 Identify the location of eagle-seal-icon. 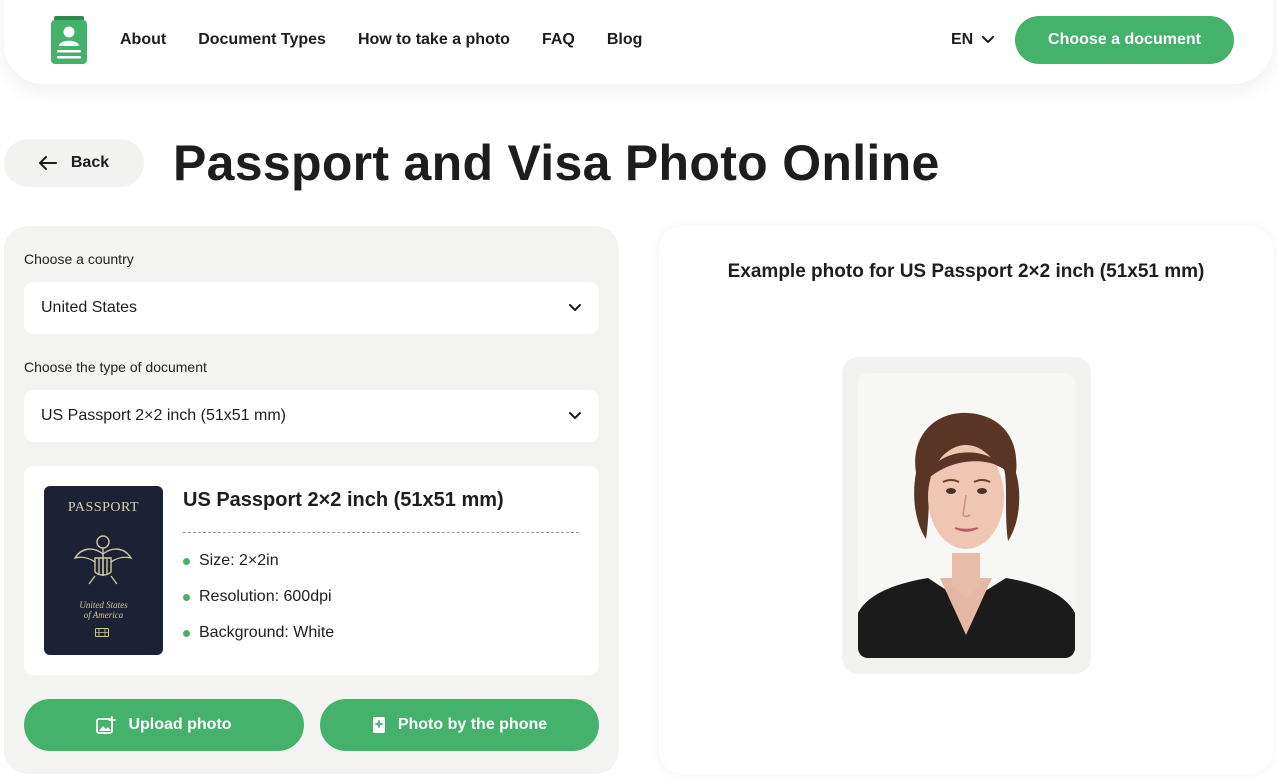
(103, 560).